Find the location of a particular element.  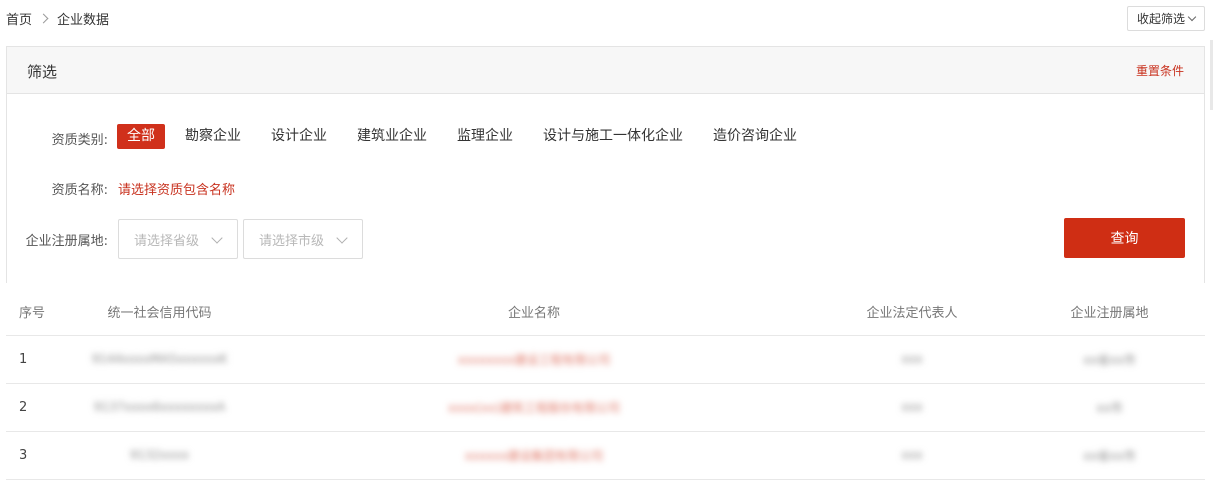

company-name-link: xxxxxxxx建设工程有限公司 is located at coordinates (534, 359).